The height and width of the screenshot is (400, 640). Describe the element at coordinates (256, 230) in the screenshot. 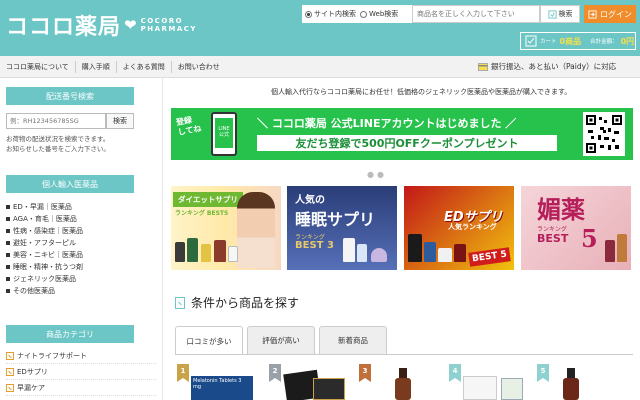

I see `model-image` at that location.